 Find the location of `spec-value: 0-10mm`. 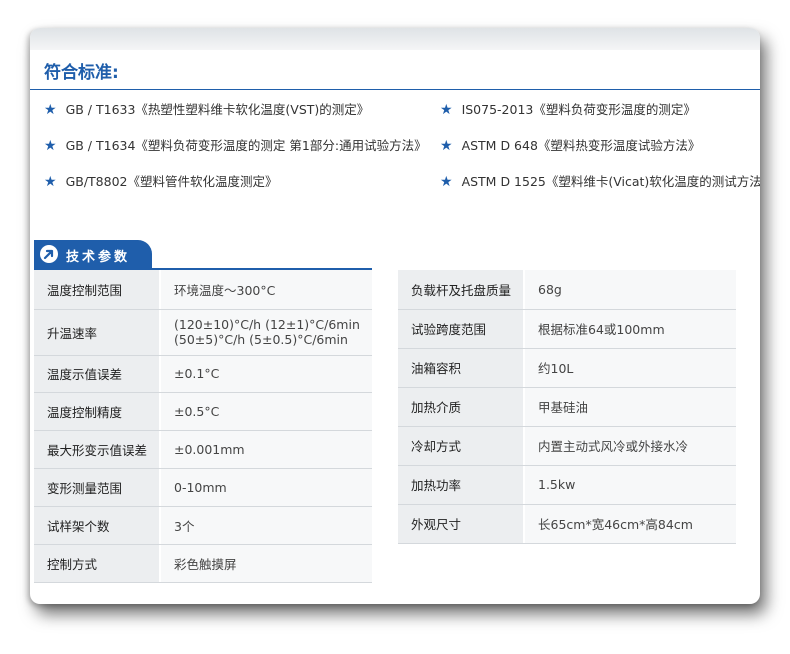

spec-value: 0-10mm is located at coordinates (266, 487).